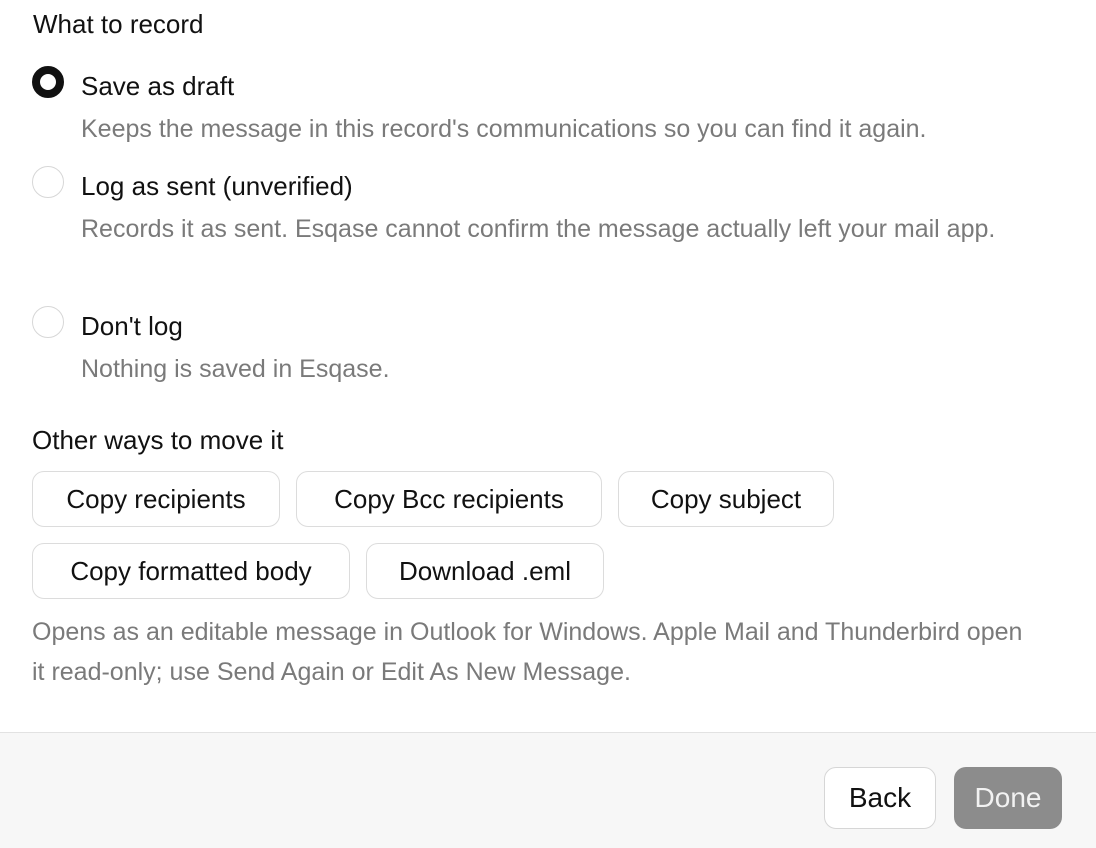 The height and width of the screenshot is (848, 1096). Describe the element at coordinates (158, 86) in the screenshot. I see `option-label: Save as draft` at that location.